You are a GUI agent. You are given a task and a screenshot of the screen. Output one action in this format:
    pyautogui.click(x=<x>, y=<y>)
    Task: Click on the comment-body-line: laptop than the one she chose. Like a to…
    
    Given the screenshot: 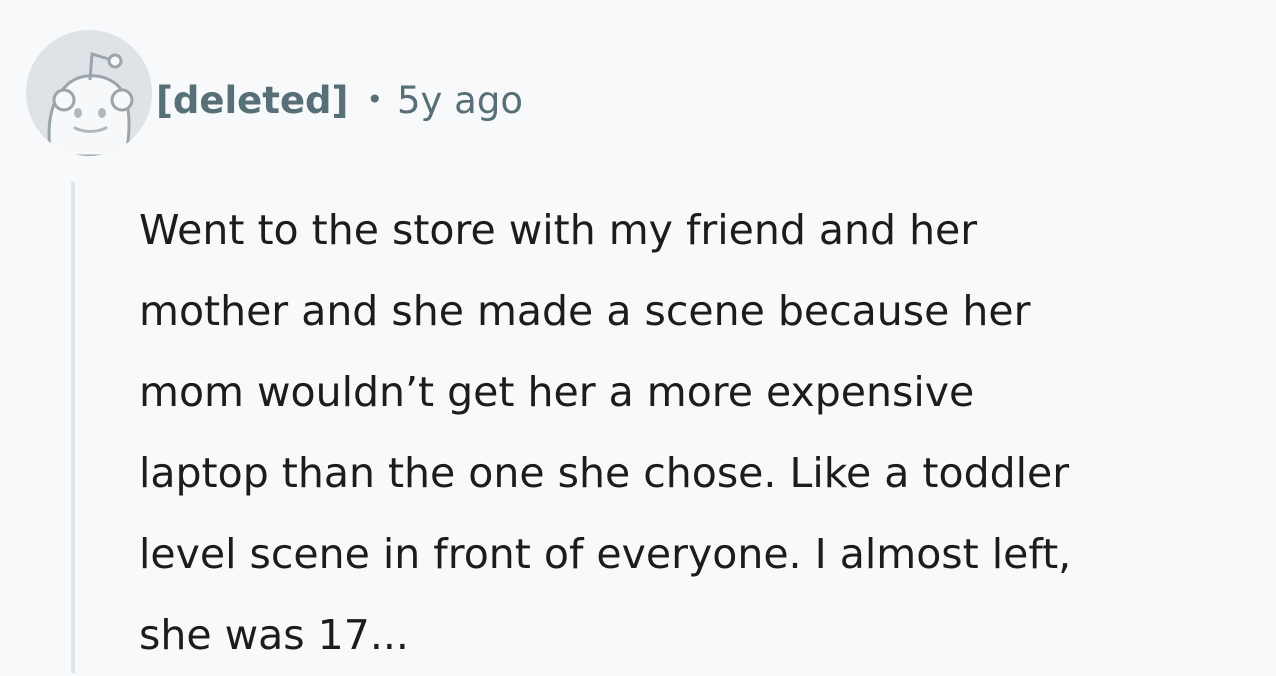 What is the action you would take?
    pyautogui.click(x=604, y=473)
    